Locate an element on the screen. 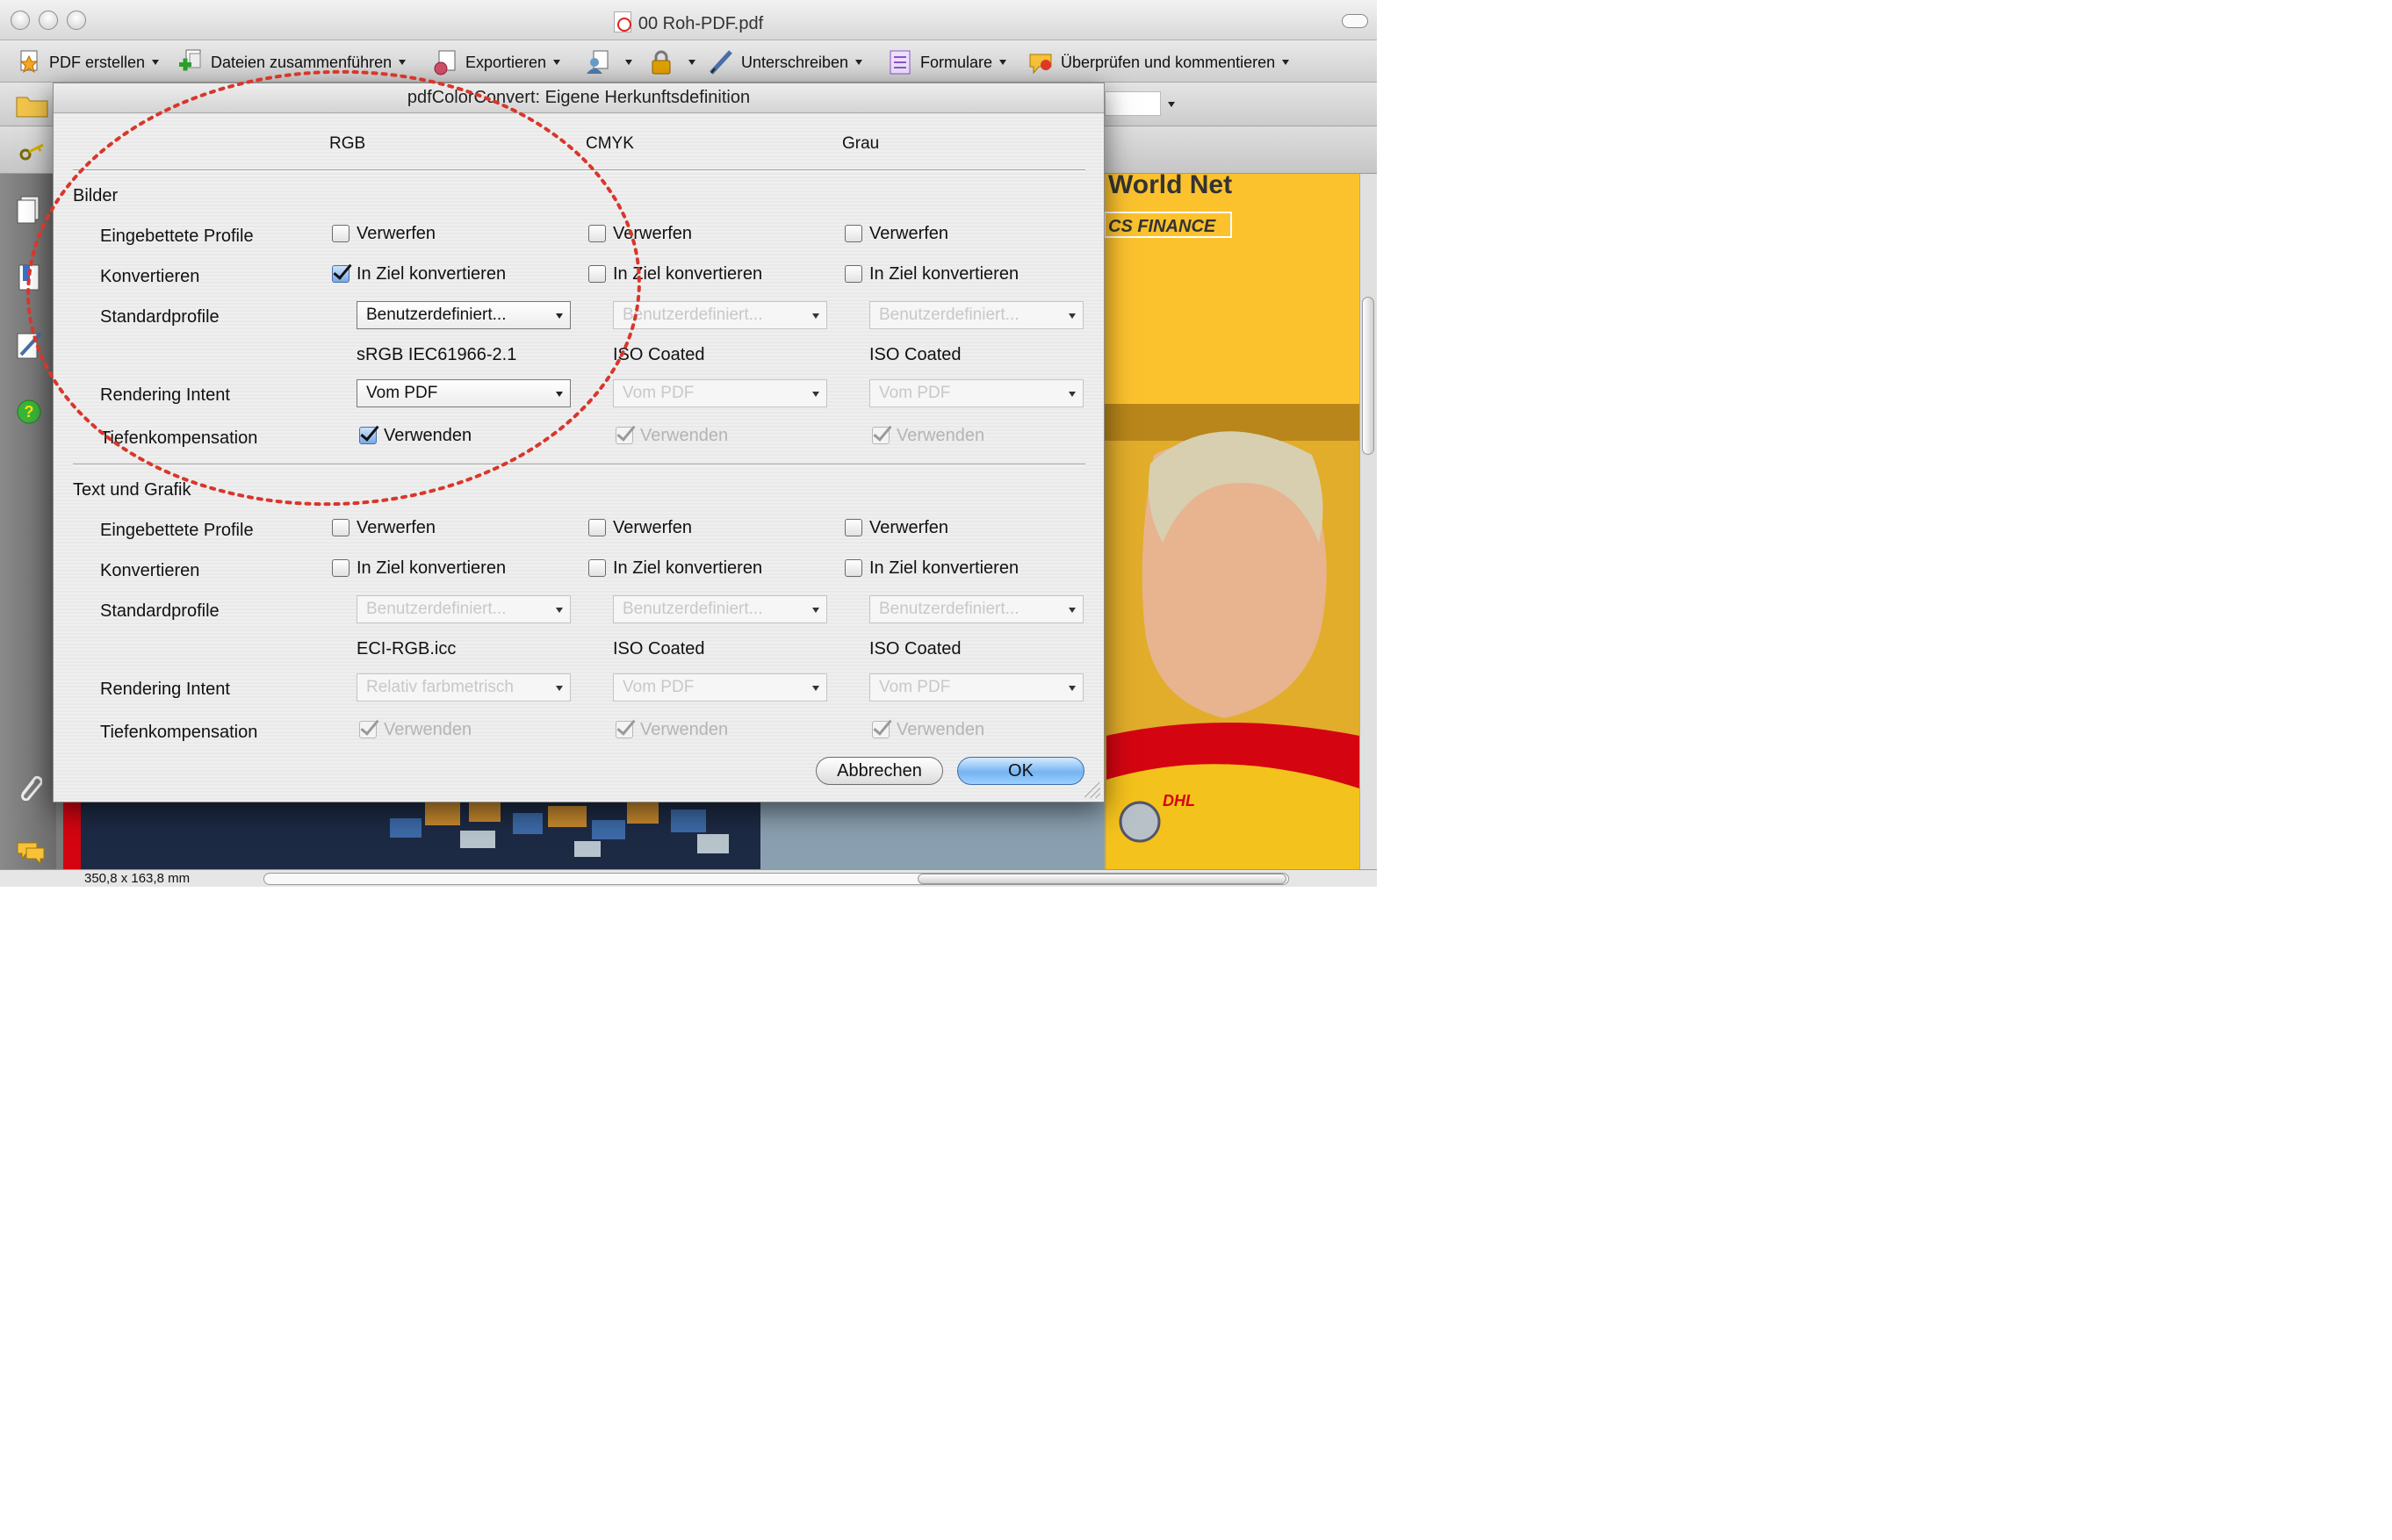 The width and height of the screenshot is (2392, 1540). sign-button: Unterschreiben is located at coordinates (785, 62).